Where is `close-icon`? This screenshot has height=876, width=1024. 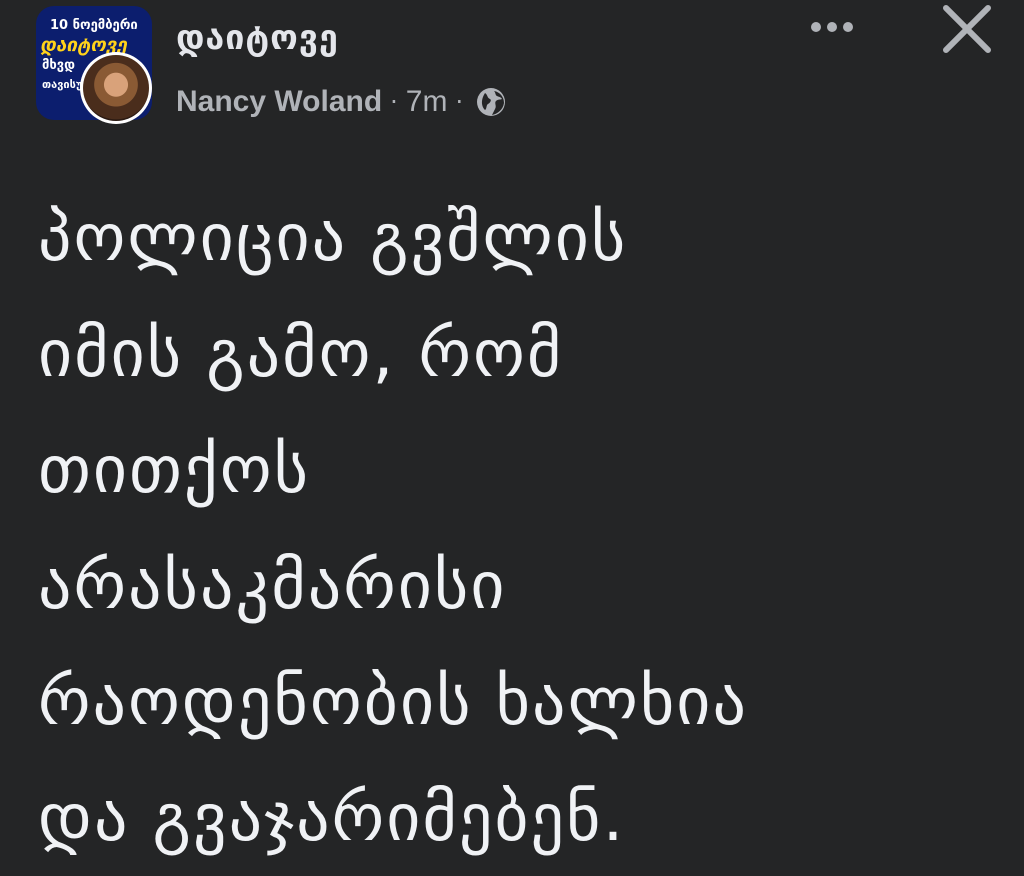 close-icon is located at coordinates (966, 30).